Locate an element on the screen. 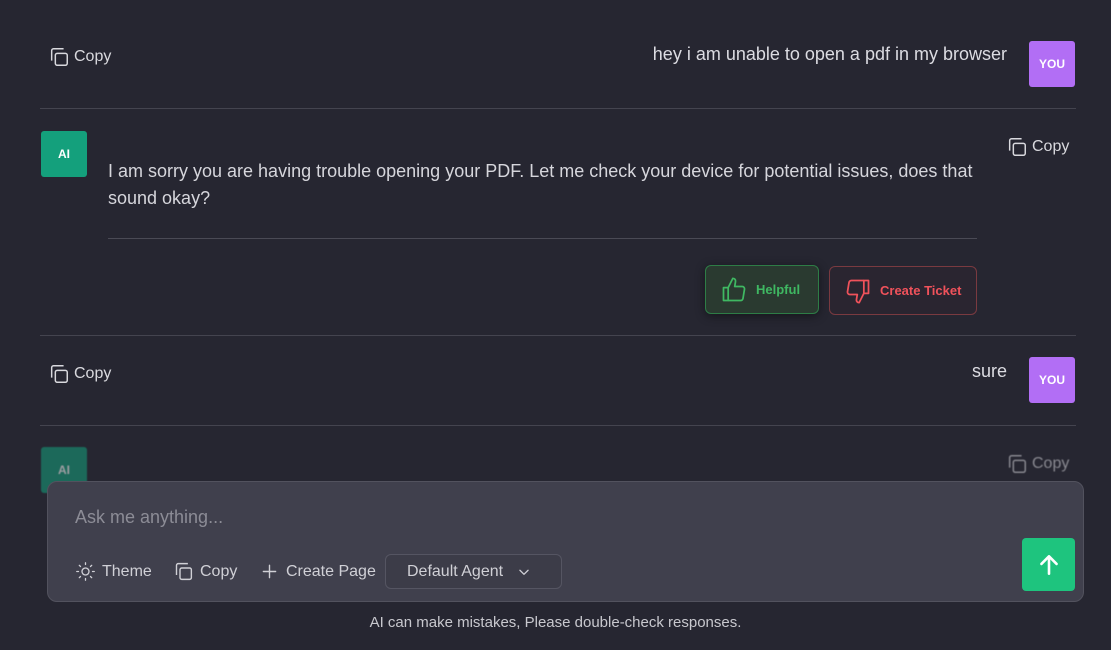  copy-conversation-button: Copy is located at coordinates (205, 571).